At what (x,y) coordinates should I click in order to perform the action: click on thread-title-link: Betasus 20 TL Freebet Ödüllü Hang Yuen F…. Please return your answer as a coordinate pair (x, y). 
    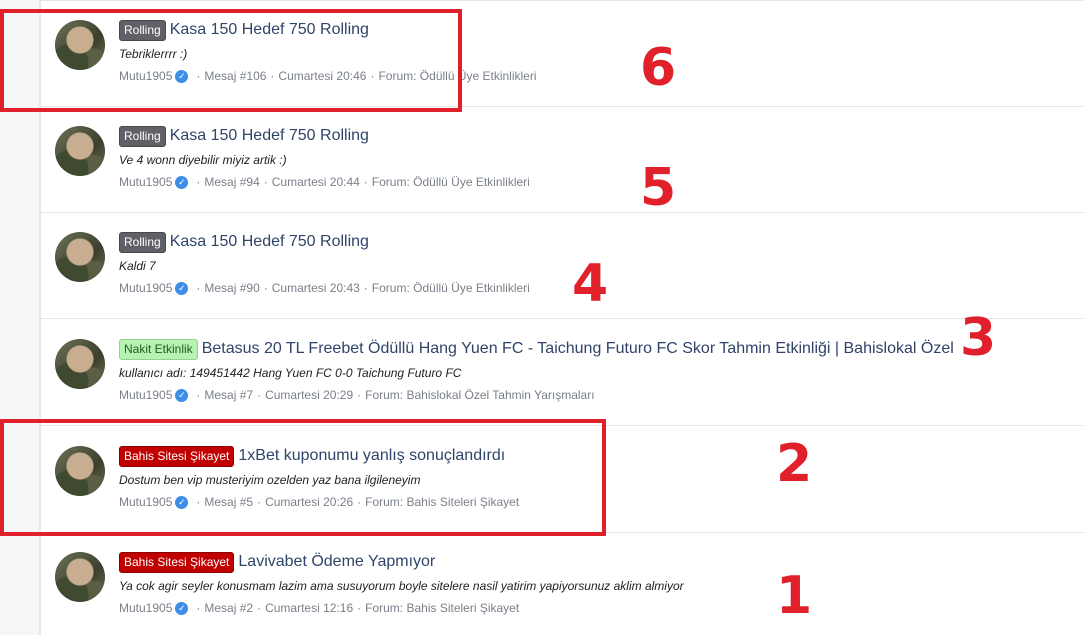
    Looking at the image, I should click on (578, 349).